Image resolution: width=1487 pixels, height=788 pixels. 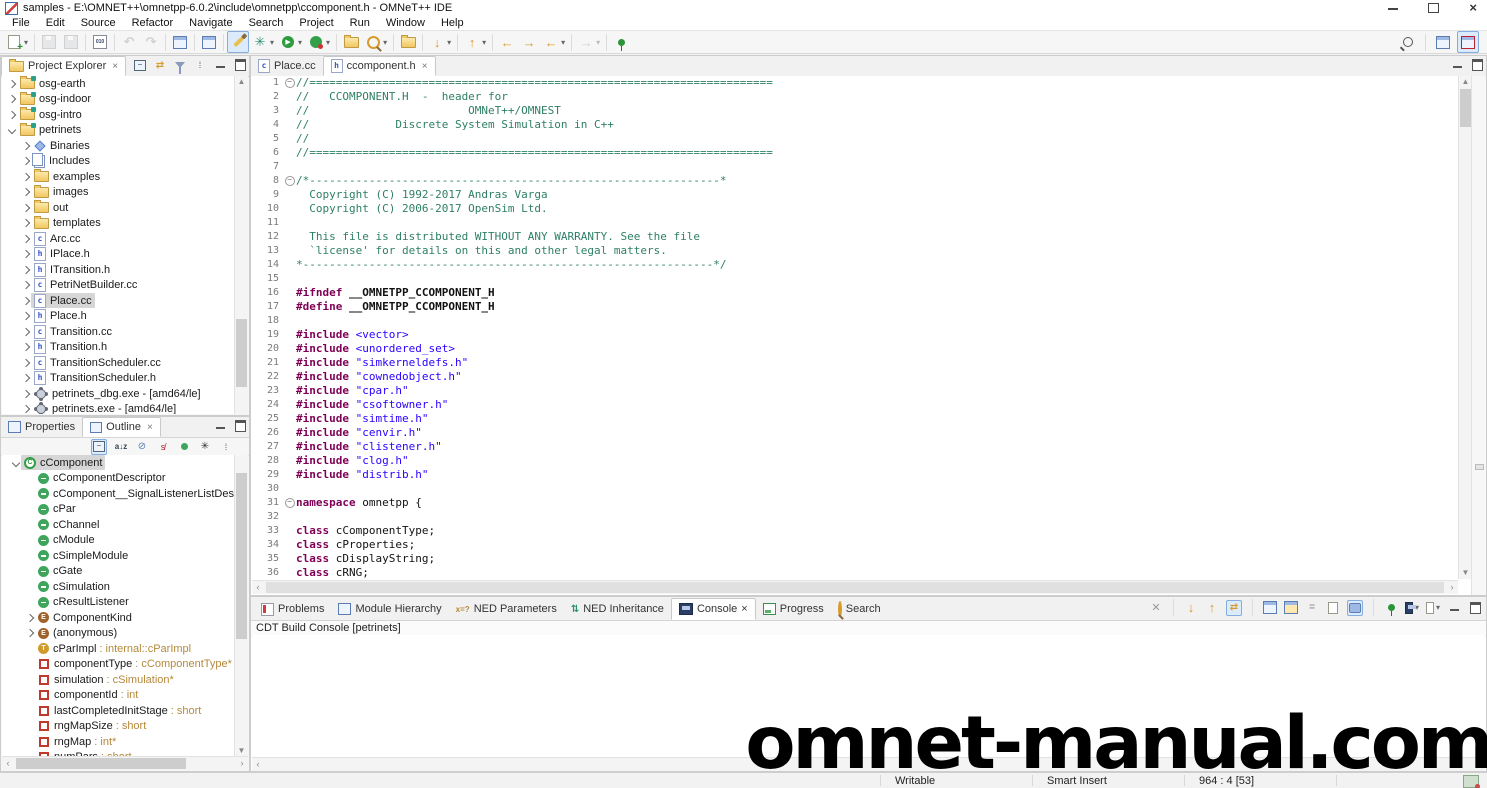 What do you see at coordinates (319, 42) in the screenshot?
I see `profile-button: ▾` at bounding box center [319, 42].